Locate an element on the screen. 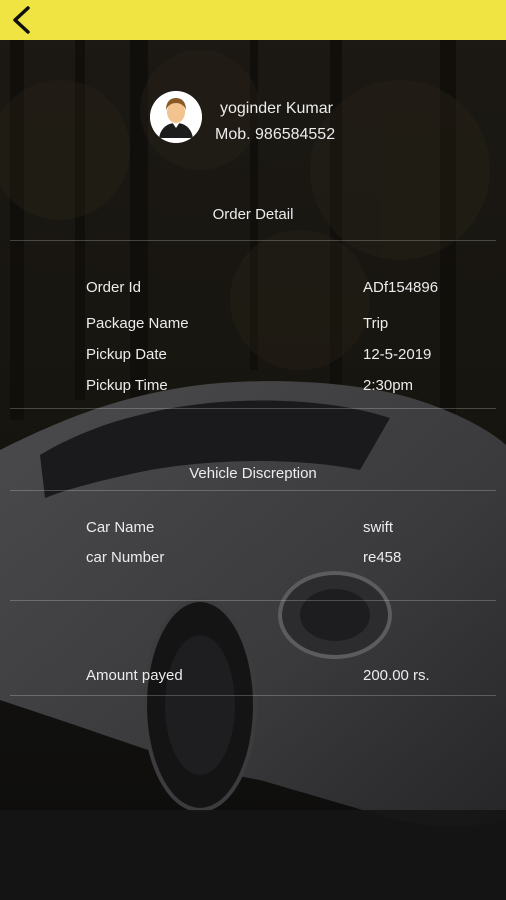 The height and width of the screenshot is (900, 506). vehicle-description-title: Vehicle Discreption is located at coordinates (253, 473).